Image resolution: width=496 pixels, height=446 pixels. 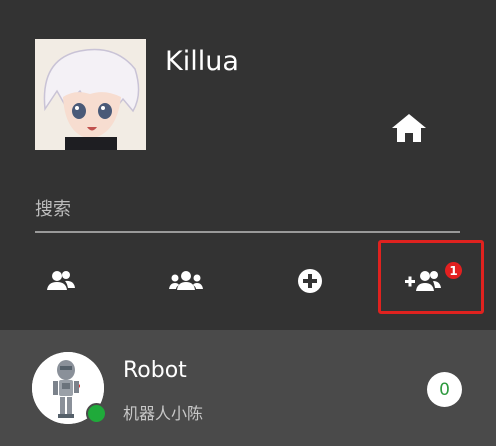 I want to click on profile-name: Killua, so click(x=202, y=61).